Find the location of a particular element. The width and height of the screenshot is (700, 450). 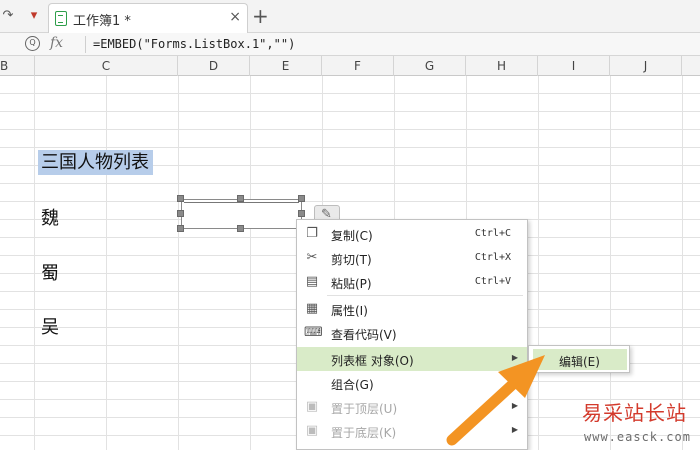

zoom-magnifier-icon: Q is located at coordinates (32, 43).